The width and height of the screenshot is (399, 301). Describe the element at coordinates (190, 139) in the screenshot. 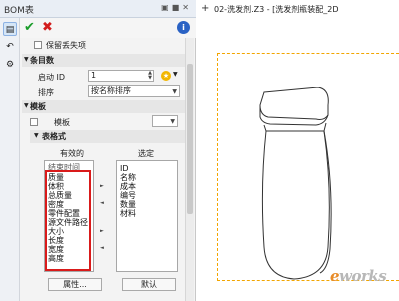

I see `scroll-thumb` at that location.